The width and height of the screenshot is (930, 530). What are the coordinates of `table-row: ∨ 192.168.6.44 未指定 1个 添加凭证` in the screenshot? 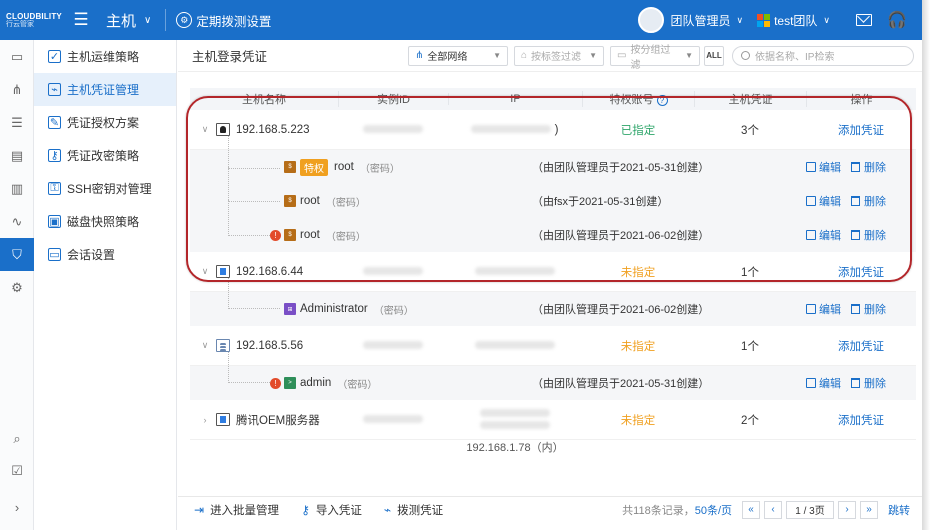 It's located at (553, 272).